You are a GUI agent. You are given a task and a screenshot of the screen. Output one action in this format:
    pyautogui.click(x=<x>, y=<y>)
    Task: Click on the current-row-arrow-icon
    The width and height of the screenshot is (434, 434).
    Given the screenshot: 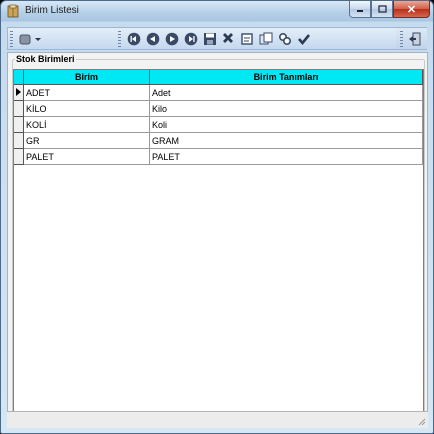 What is the action you would take?
    pyautogui.click(x=18, y=92)
    